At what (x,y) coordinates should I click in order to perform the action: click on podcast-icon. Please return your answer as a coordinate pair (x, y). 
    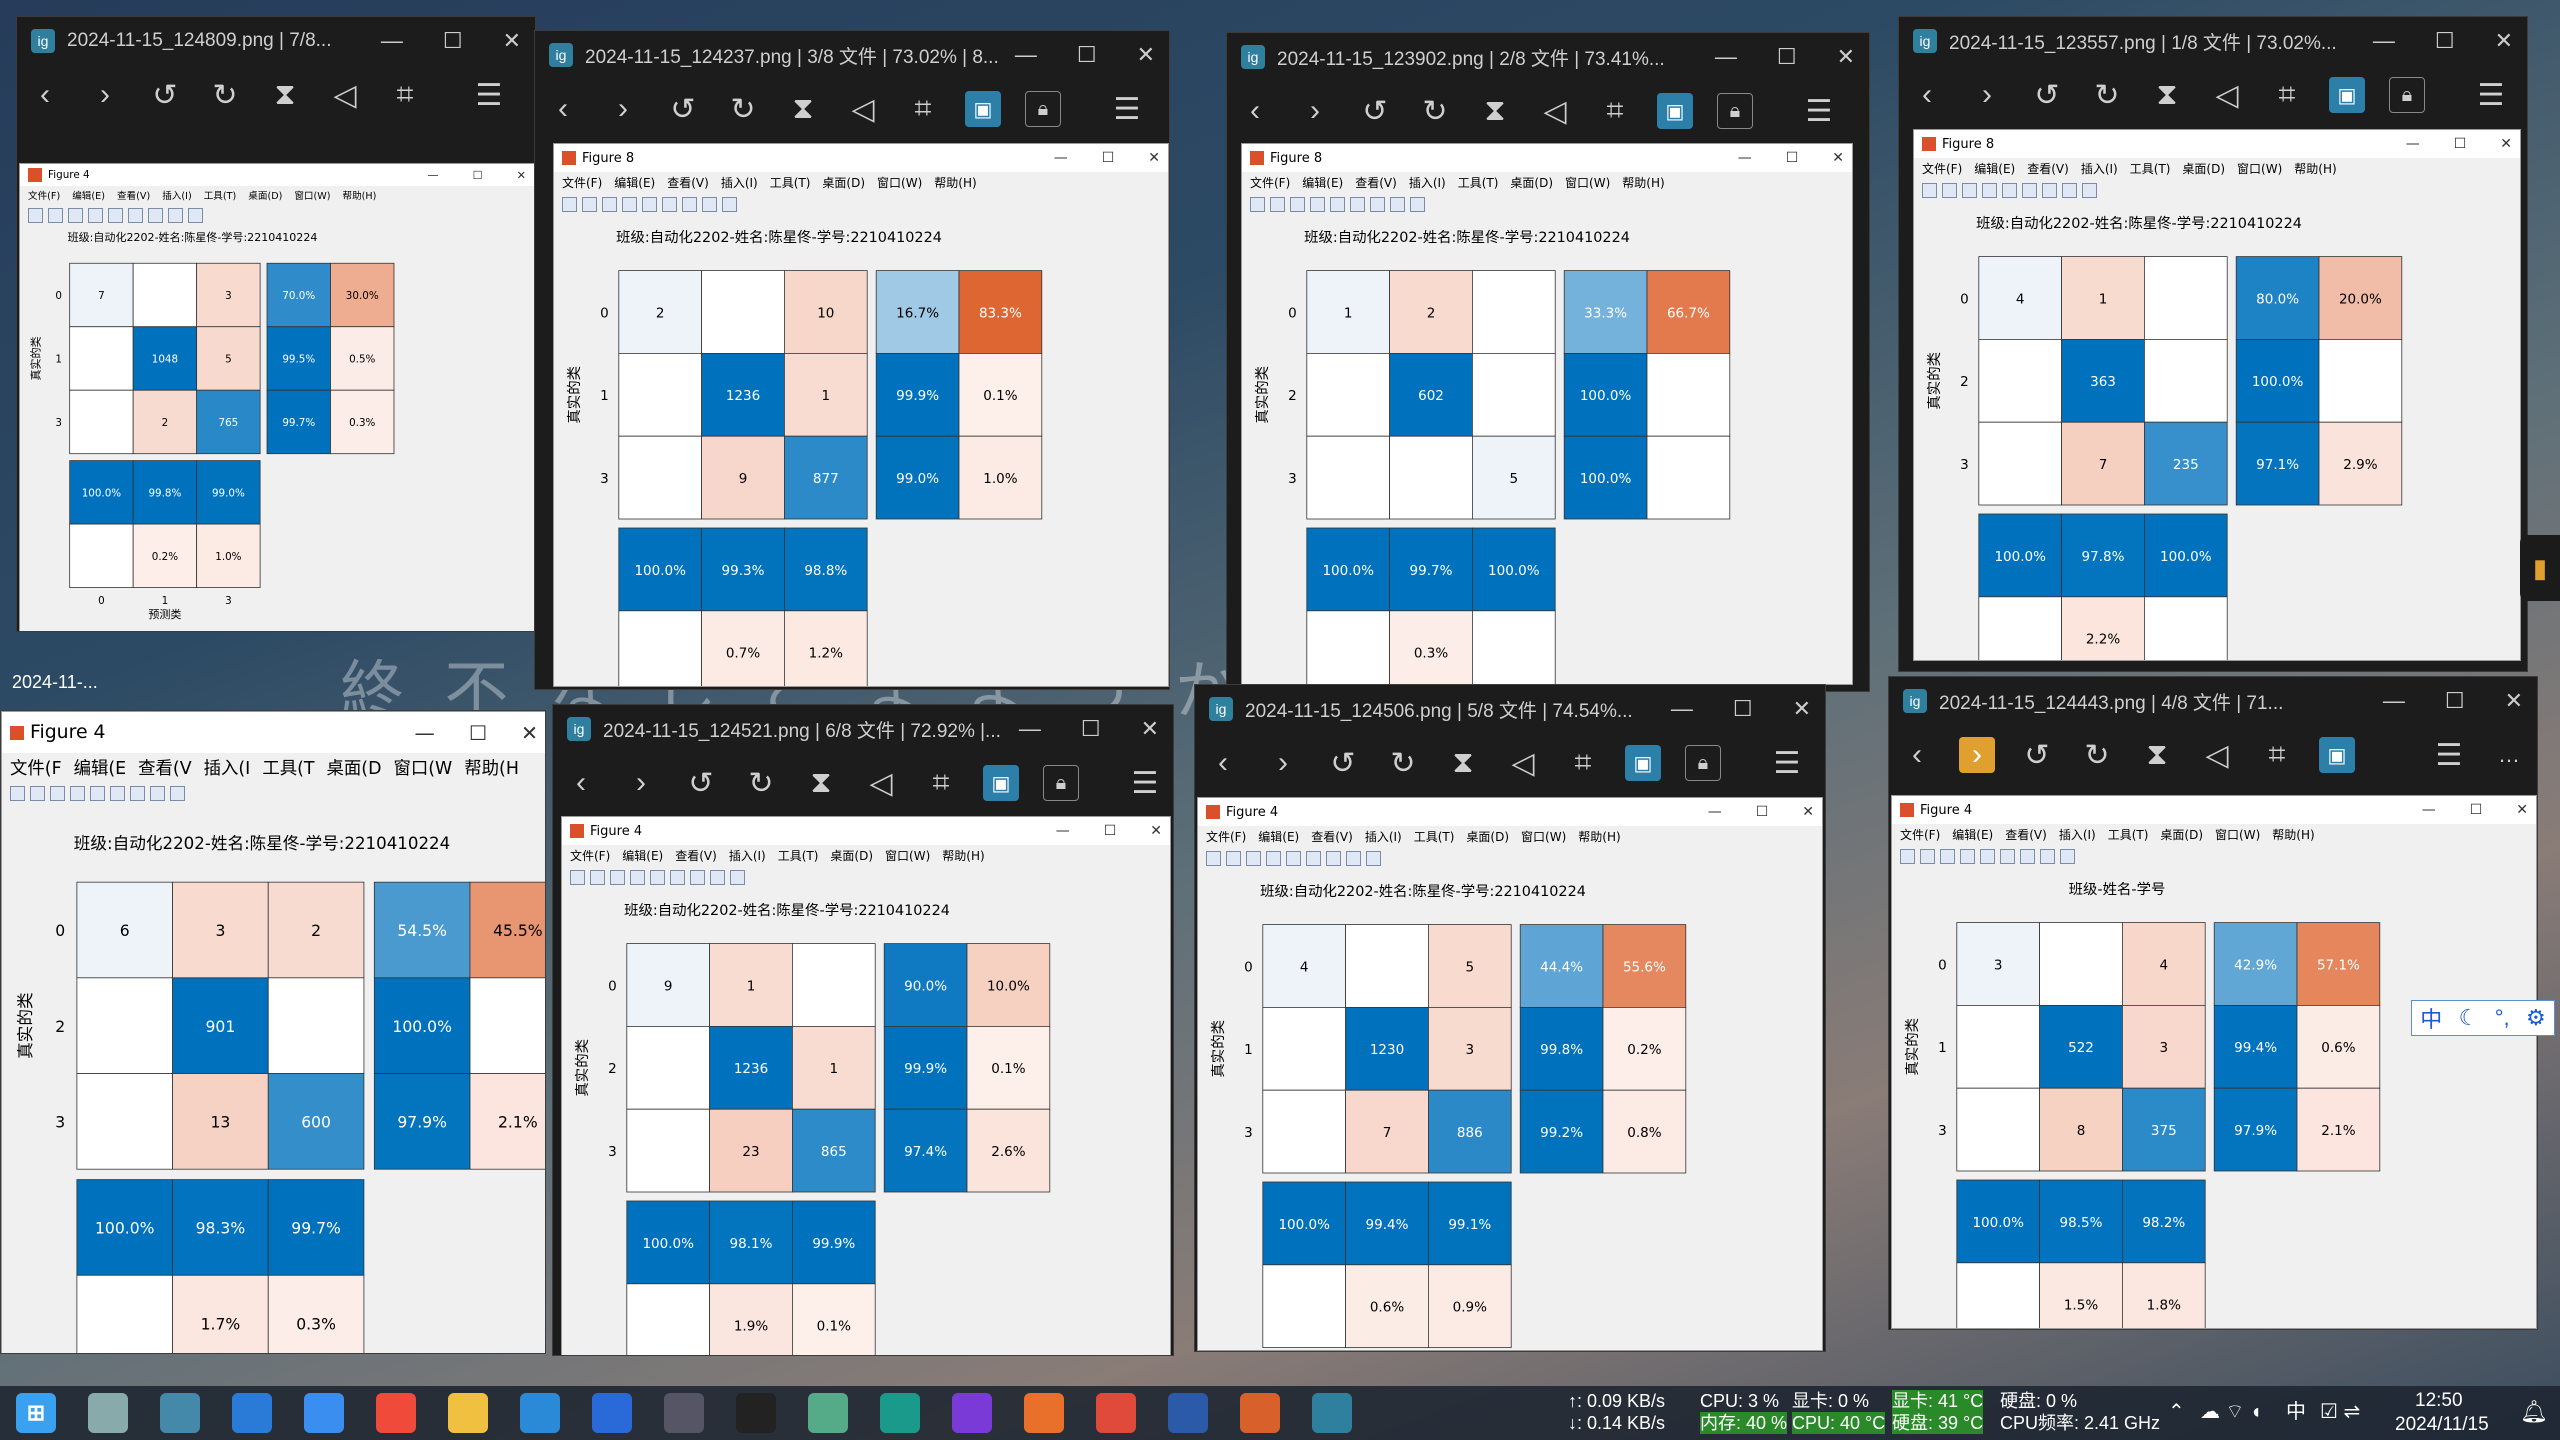
    Looking at the image, I should click on (972, 1413).